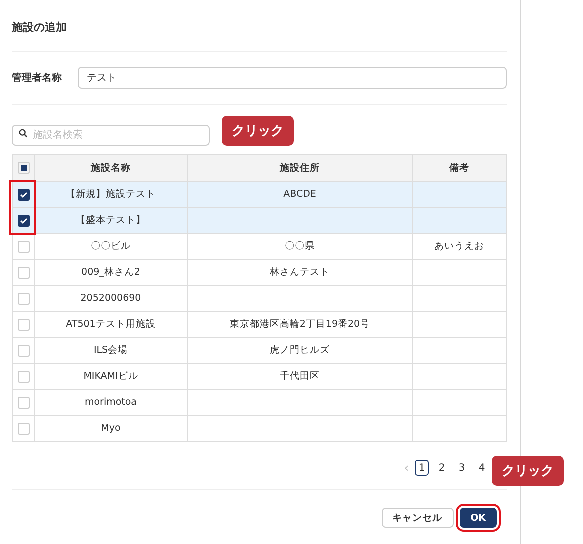 The height and width of the screenshot is (544, 583). What do you see at coordinates (40, 28) in the screenshot?
I see `dialog-title: 施設の追加` at bounding box center [40, 28].